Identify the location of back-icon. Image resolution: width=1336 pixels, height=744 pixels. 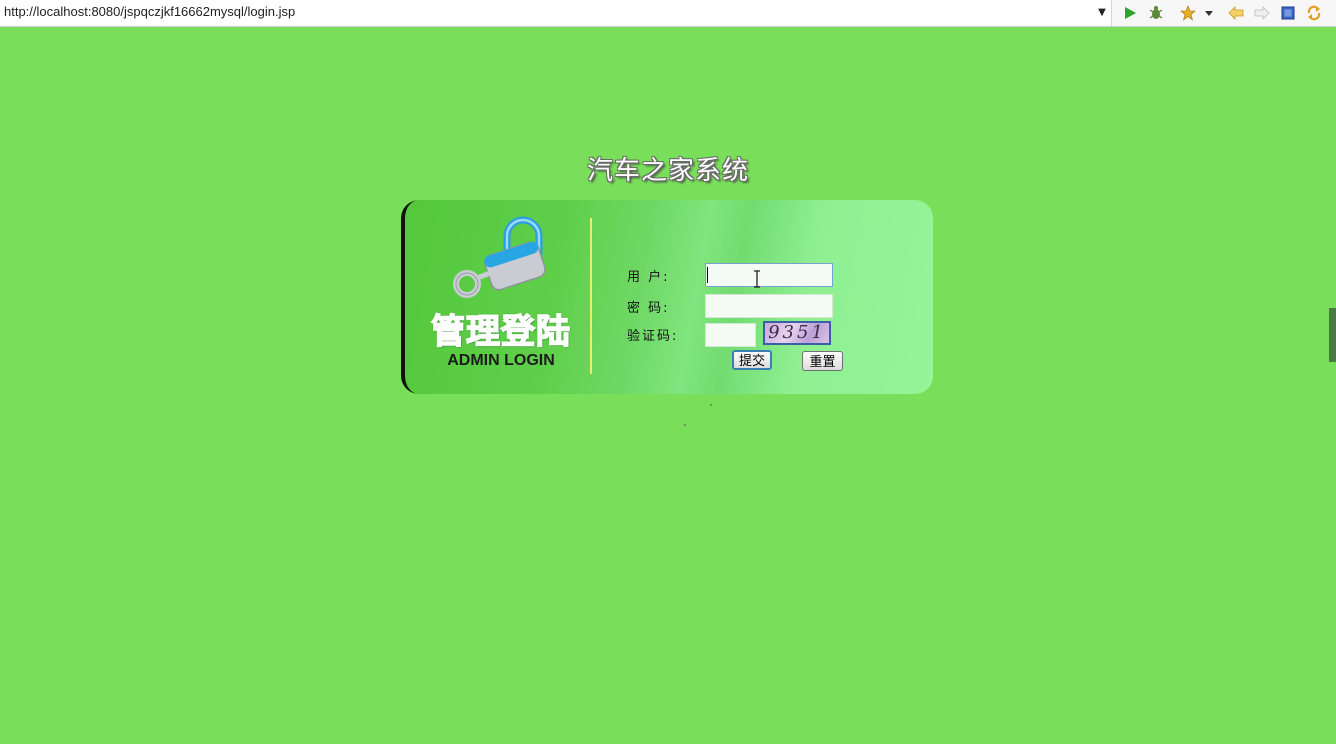
(1236, 13).